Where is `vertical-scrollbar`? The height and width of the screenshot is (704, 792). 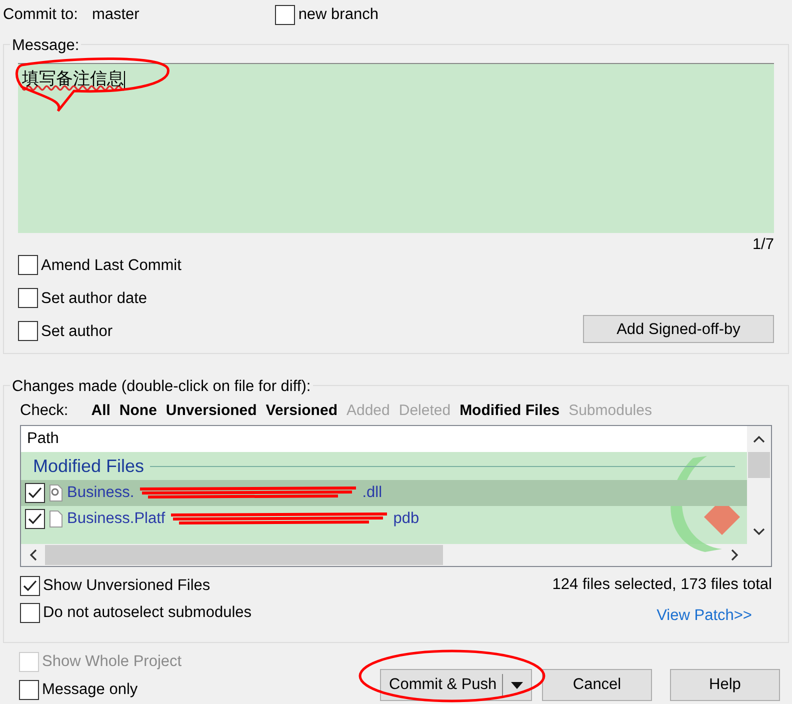
vertical-scrollbar is located at coordinates (759, 485).